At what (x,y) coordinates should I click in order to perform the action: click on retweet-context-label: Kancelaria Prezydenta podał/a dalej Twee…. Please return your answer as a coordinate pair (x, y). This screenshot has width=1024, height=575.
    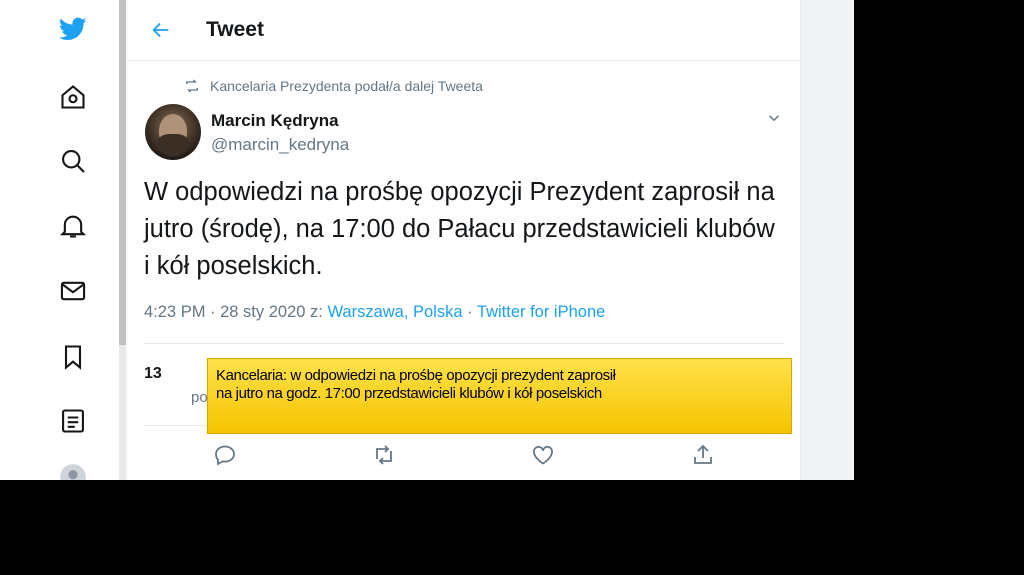
    Looking at the image, I should click on (346, 86).